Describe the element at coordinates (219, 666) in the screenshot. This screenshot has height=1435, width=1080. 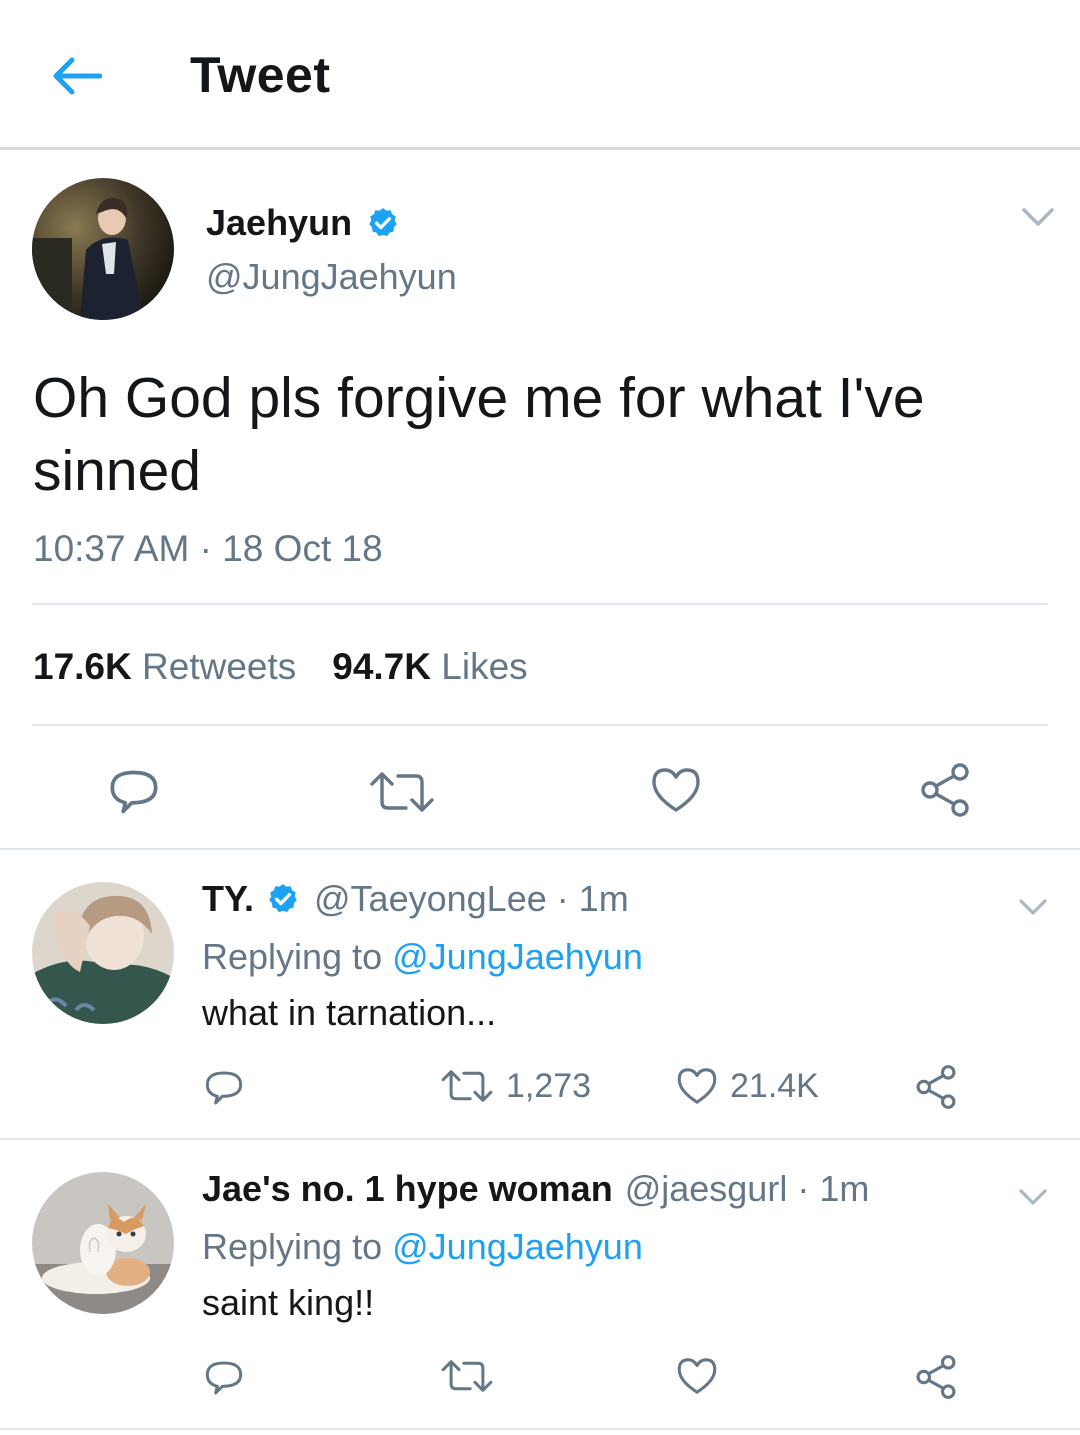
I see `retweets-label: Retweets` at that location.